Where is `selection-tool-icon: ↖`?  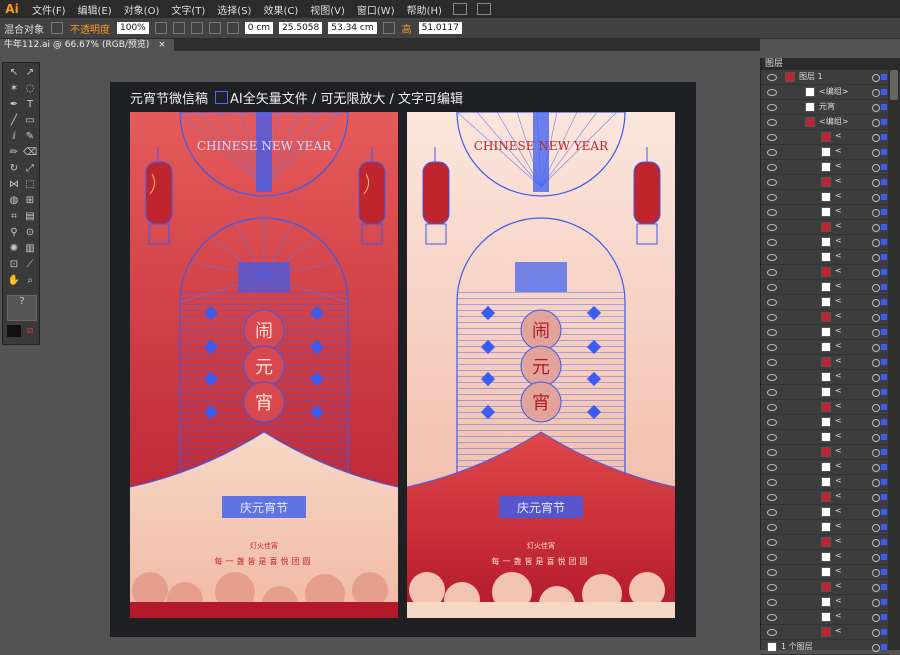 selection-tool-icon: ↖ is located at coordinates (14, 73).